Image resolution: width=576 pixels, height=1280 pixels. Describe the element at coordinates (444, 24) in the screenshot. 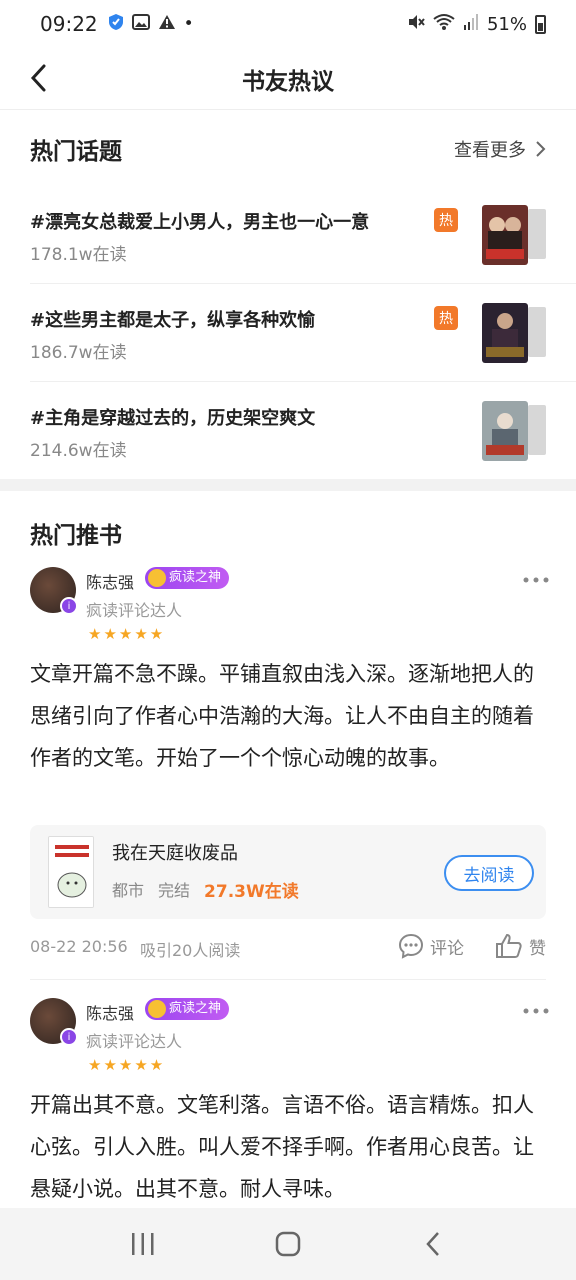

I see `wifi-icon` at that location.